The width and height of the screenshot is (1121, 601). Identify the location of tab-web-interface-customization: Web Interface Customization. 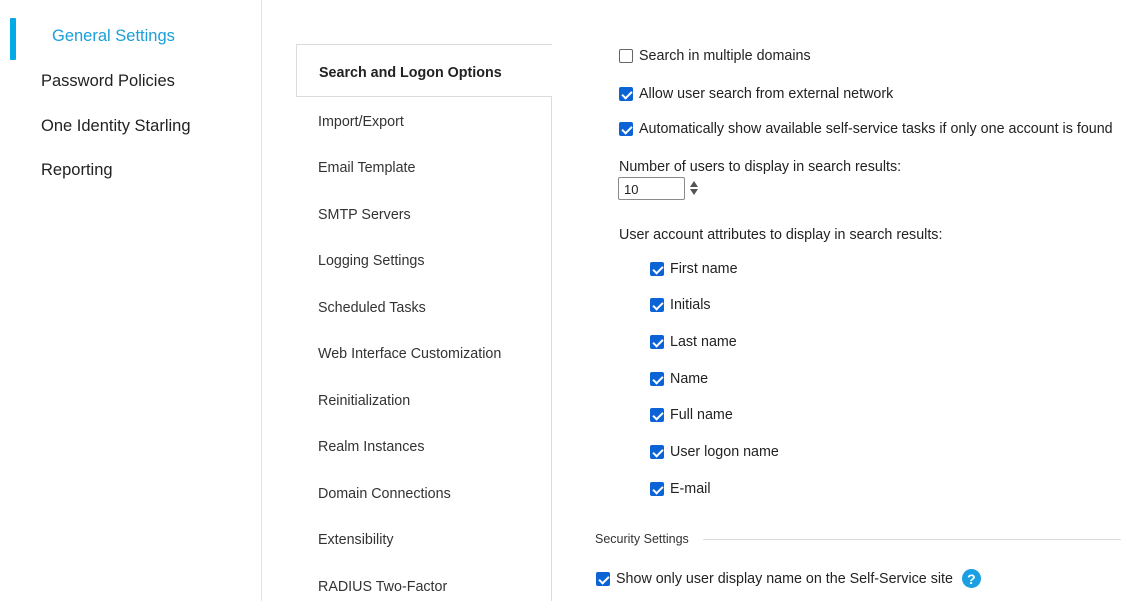
(409, 354).